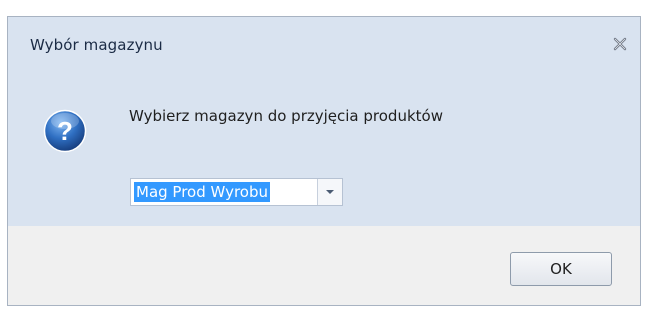 This screenshot has height=325, width=652. I want to click on warehouse-select-value: Mag Prod Wyrobu, so click(202, 192).